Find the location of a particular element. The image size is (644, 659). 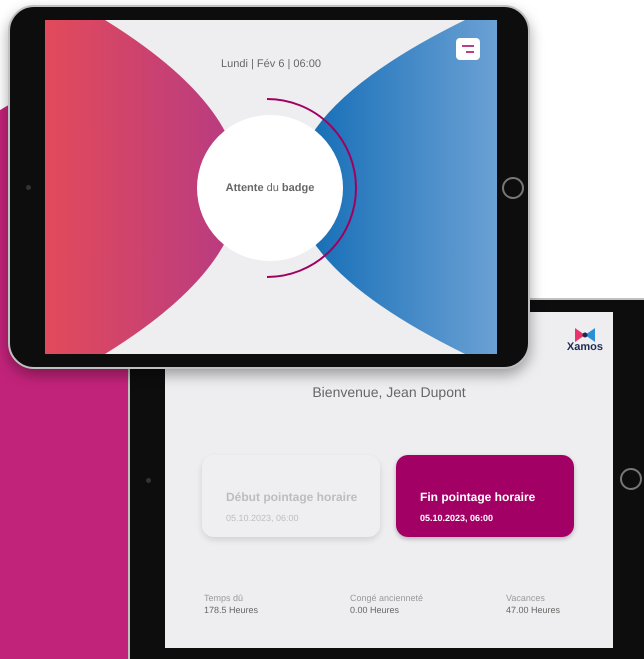

balance-value: 47.00 Heures is located at coordinates (534, 610).